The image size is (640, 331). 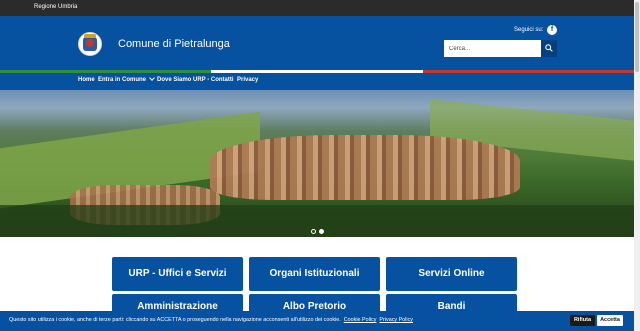 What do you see at coordinates (610, 320) in the screenshot?
I see `accept-cookies-button: Accetta` at bounding box center [610, 320].